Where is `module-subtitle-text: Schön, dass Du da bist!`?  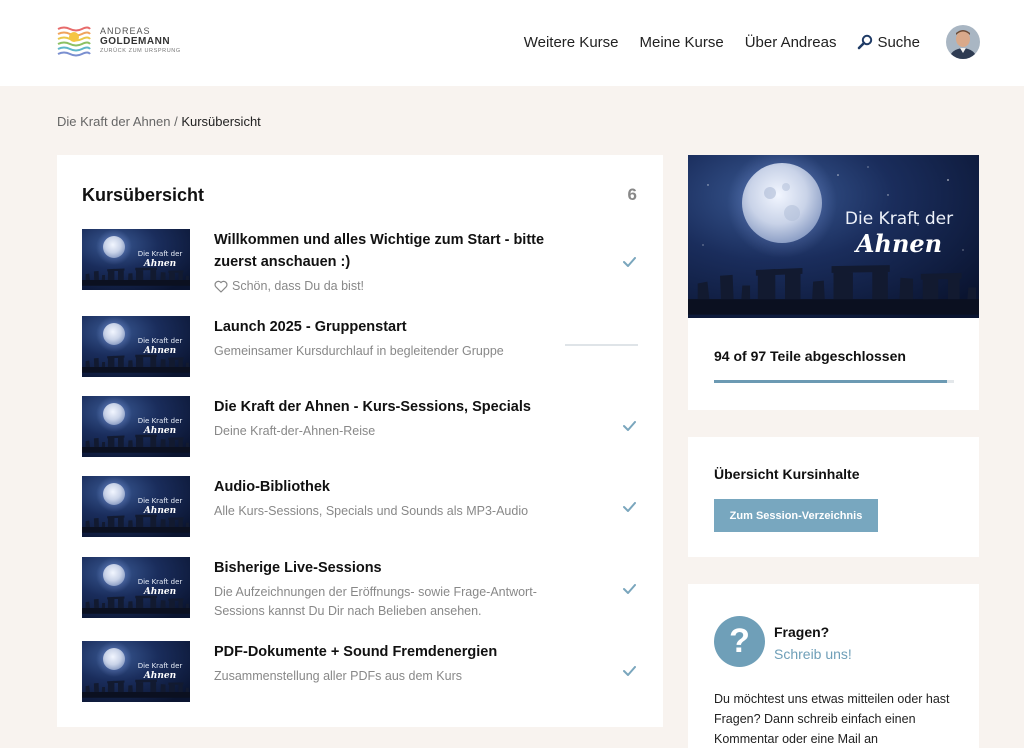 module-subtitle-text: Schön, dass Du da bist! is located at coordinates (298, 286).